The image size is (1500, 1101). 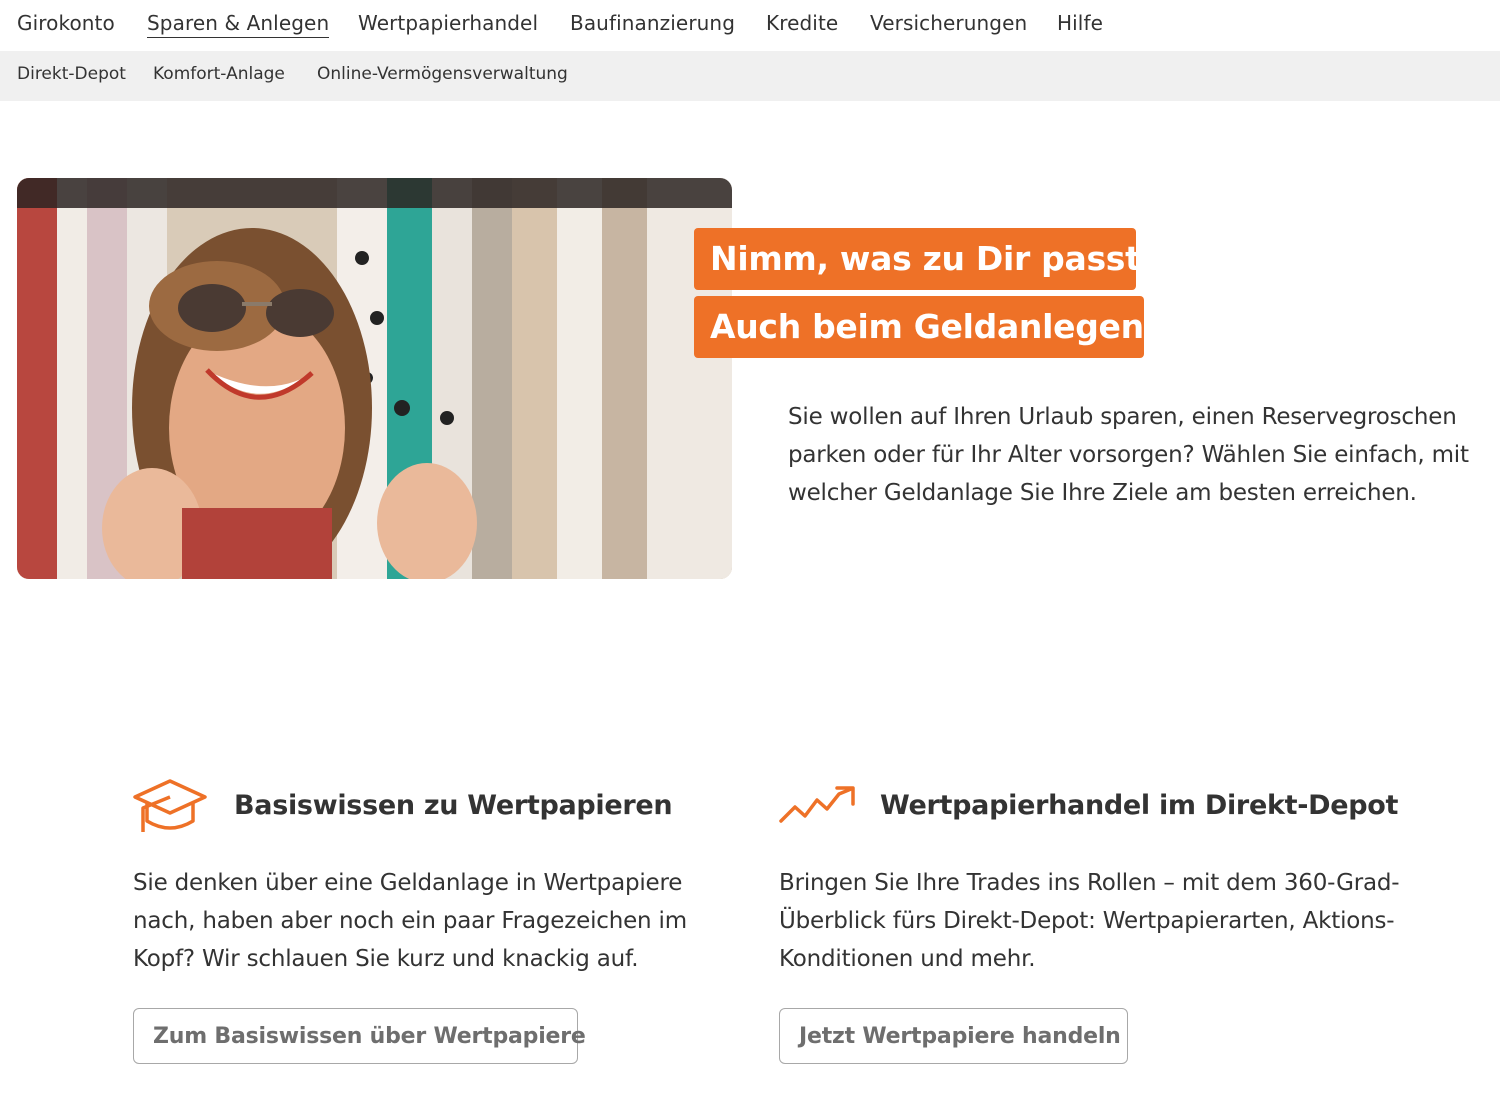 What do you see at coordinates (448, 23) in the screenshot?
I see `nav-item-wertpapierhandel: Wertpapierhandel` at bounding box center [448, 23].